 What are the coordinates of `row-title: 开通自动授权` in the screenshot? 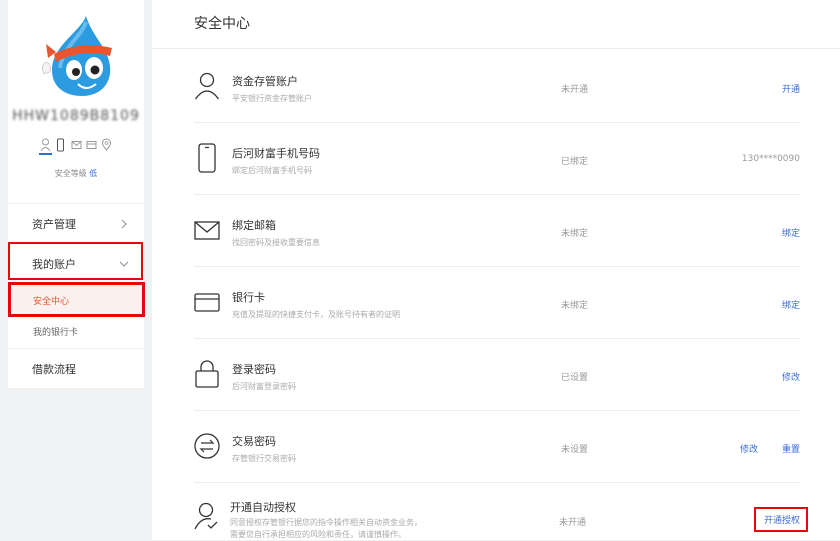 It's located at (263, 507).